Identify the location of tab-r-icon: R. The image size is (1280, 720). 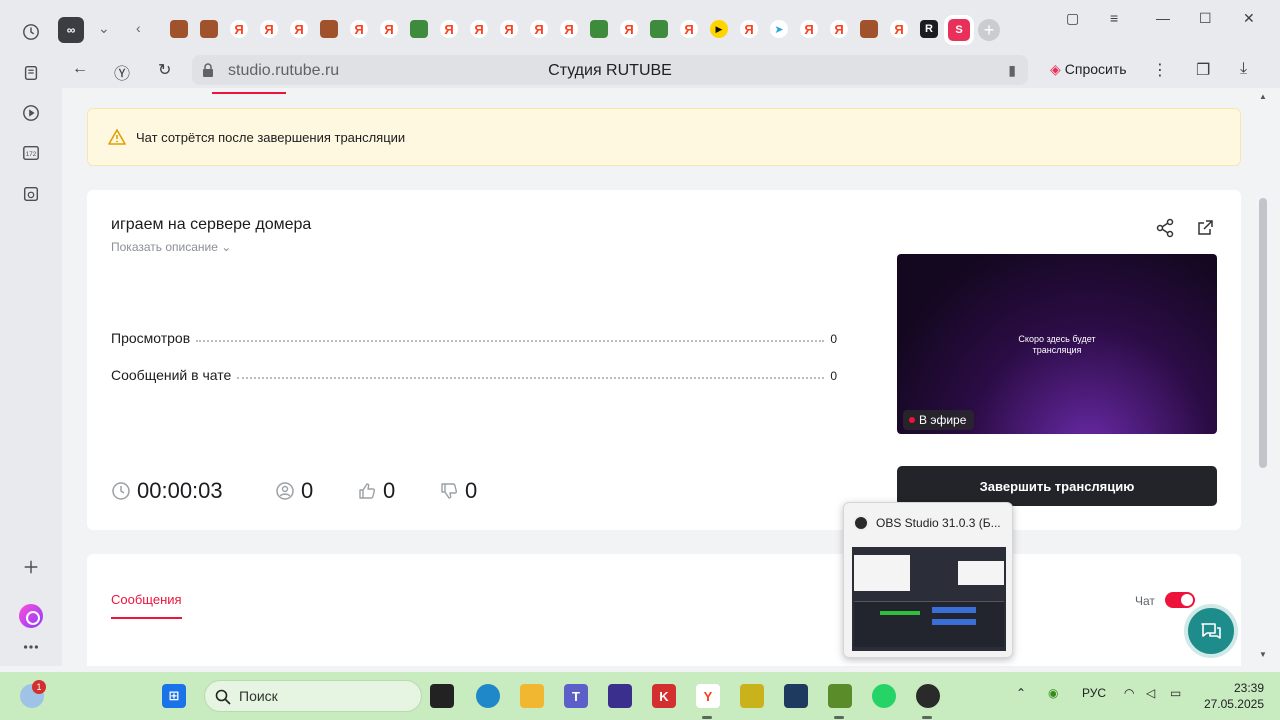
(929, 29).